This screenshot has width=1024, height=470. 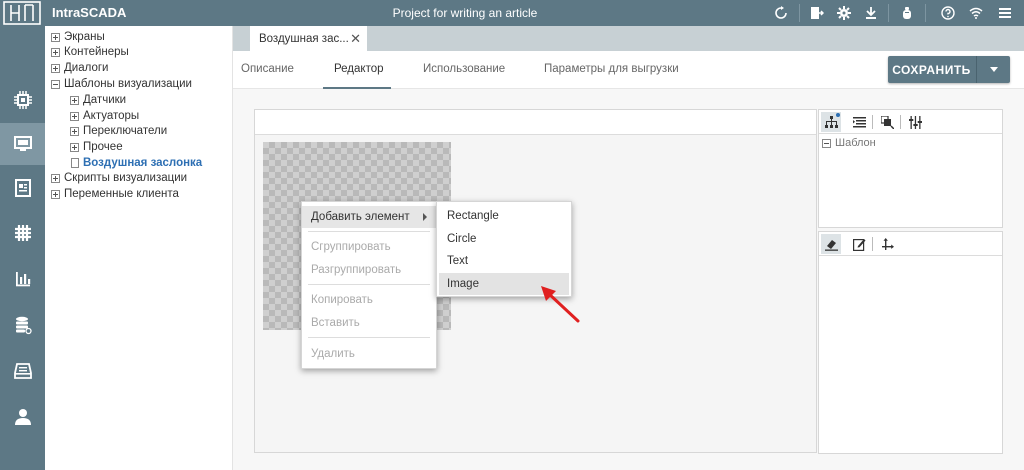 I want to click on tree-item-label: Скрипты визуализации, so click(x=126, y=178).